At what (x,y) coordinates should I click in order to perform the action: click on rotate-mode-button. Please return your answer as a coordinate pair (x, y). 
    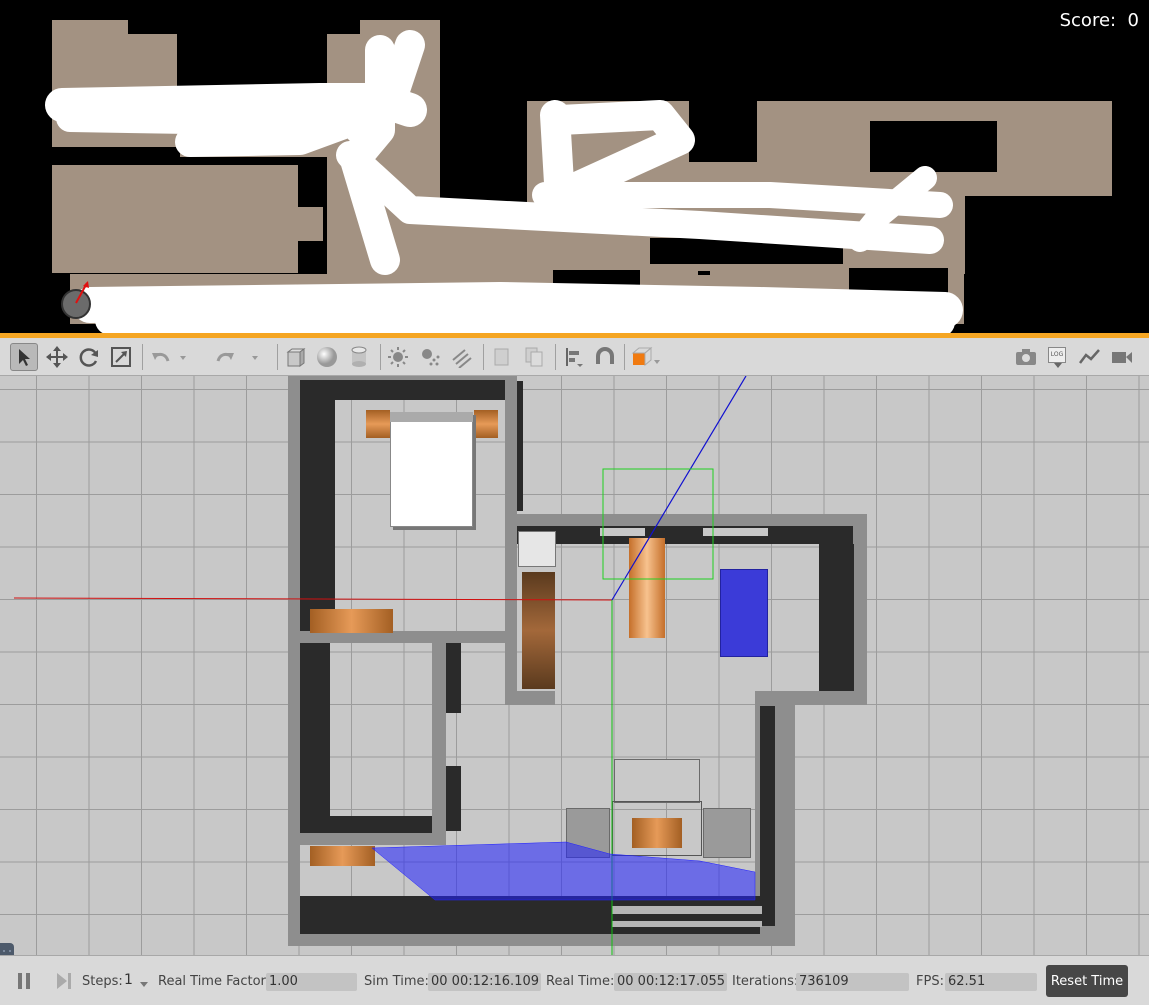
    Looking at the image, I should click on (89, 357).